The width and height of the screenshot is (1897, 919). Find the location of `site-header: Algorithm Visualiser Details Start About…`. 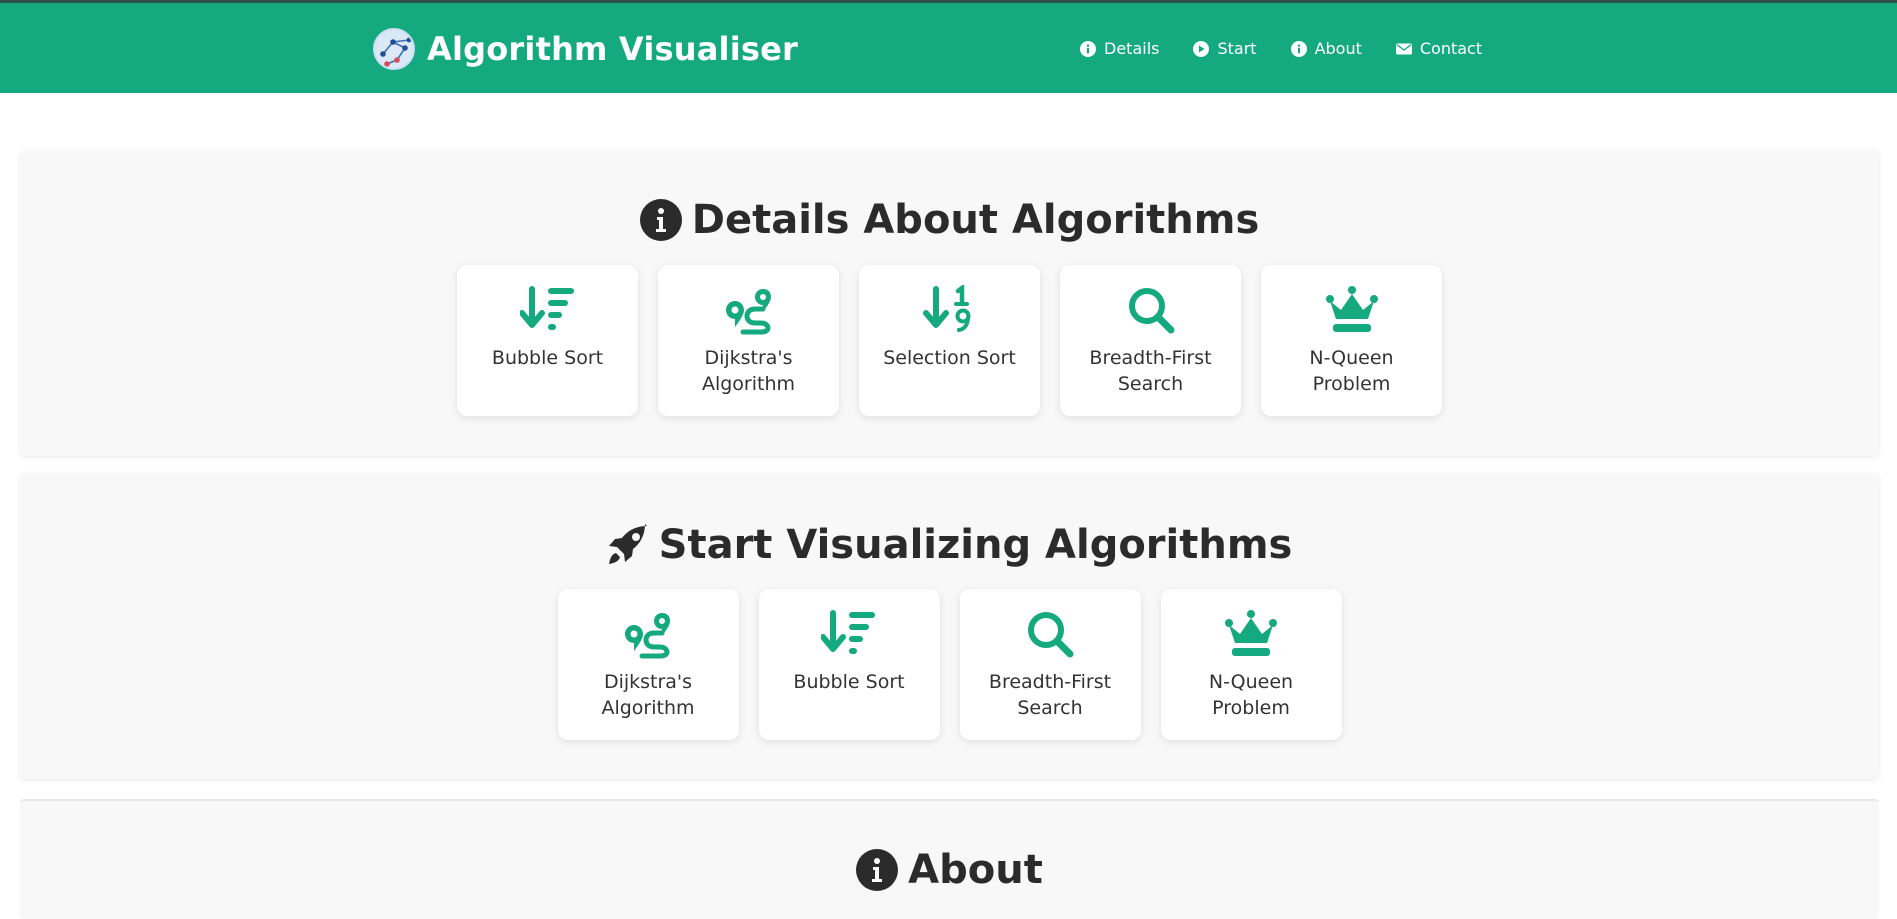

site-header: Algorithm Visualiser Details Start About… is located at coordinates (948, 48).